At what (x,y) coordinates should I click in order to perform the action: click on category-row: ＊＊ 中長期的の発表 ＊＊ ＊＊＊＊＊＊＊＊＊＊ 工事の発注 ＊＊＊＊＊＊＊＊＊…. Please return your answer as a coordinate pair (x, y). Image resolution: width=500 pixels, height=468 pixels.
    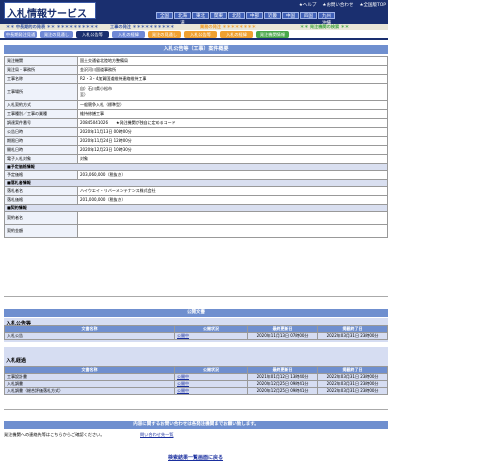
    Looking at the image, I should click on (194, 27).